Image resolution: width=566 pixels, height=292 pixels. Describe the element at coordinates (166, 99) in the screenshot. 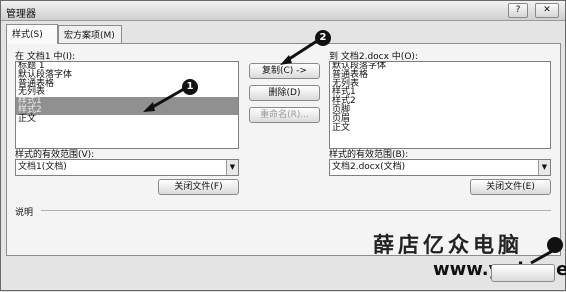

I see `arrow-1-line` at that location.